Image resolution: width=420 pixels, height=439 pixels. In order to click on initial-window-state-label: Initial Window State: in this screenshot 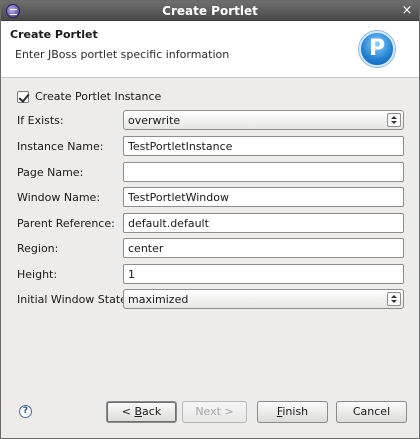, I will do `click(74, 299)`.